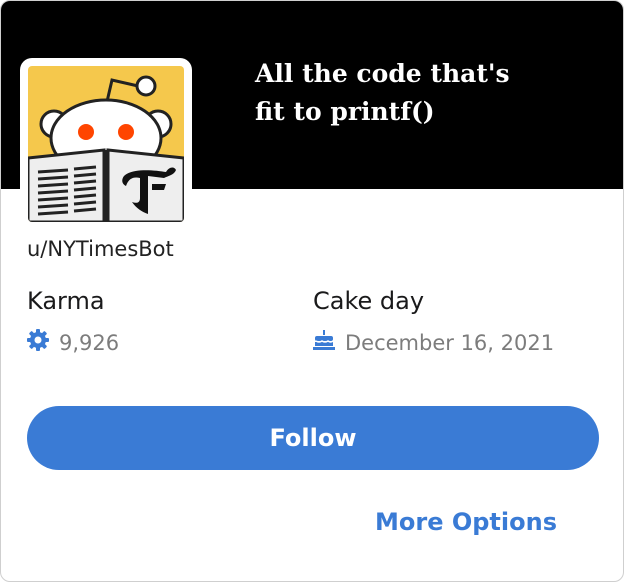 The height and width of the screenshot is (582, 624). I want to click on cake-day-label: Cake day, so click(369, 301).